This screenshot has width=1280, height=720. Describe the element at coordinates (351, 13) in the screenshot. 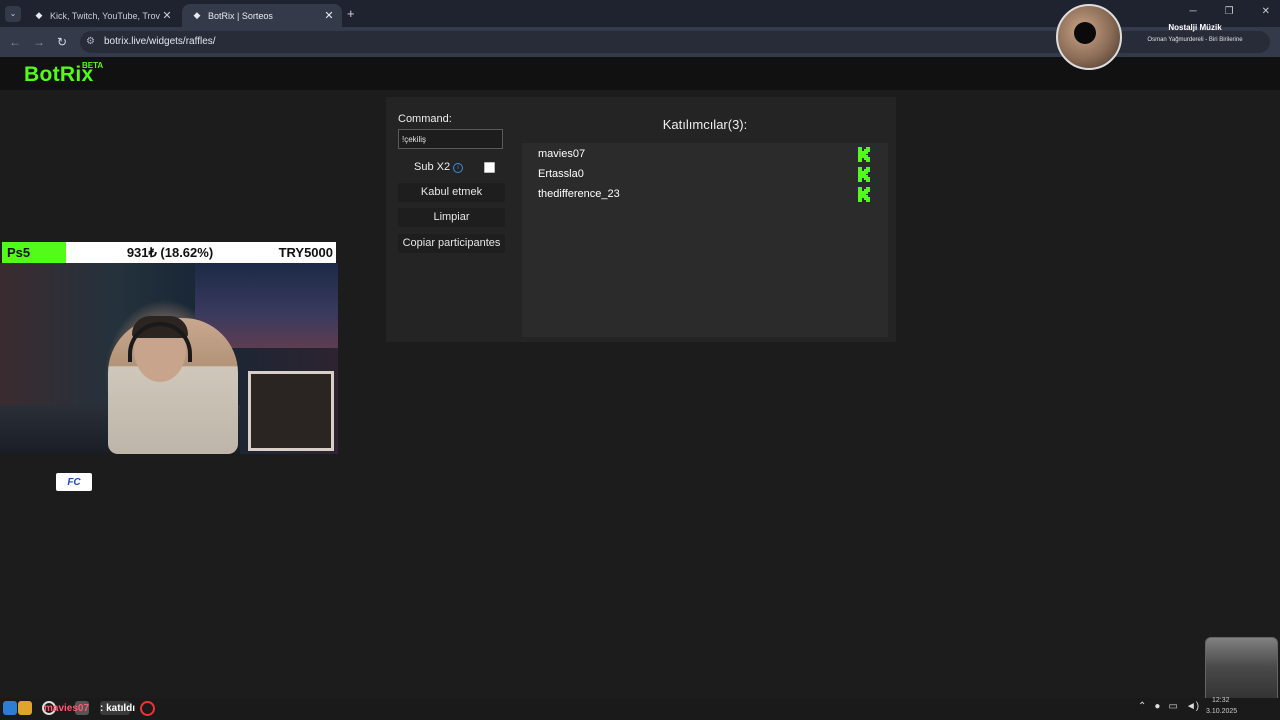

I see `new-tab-icon: +` at that location.